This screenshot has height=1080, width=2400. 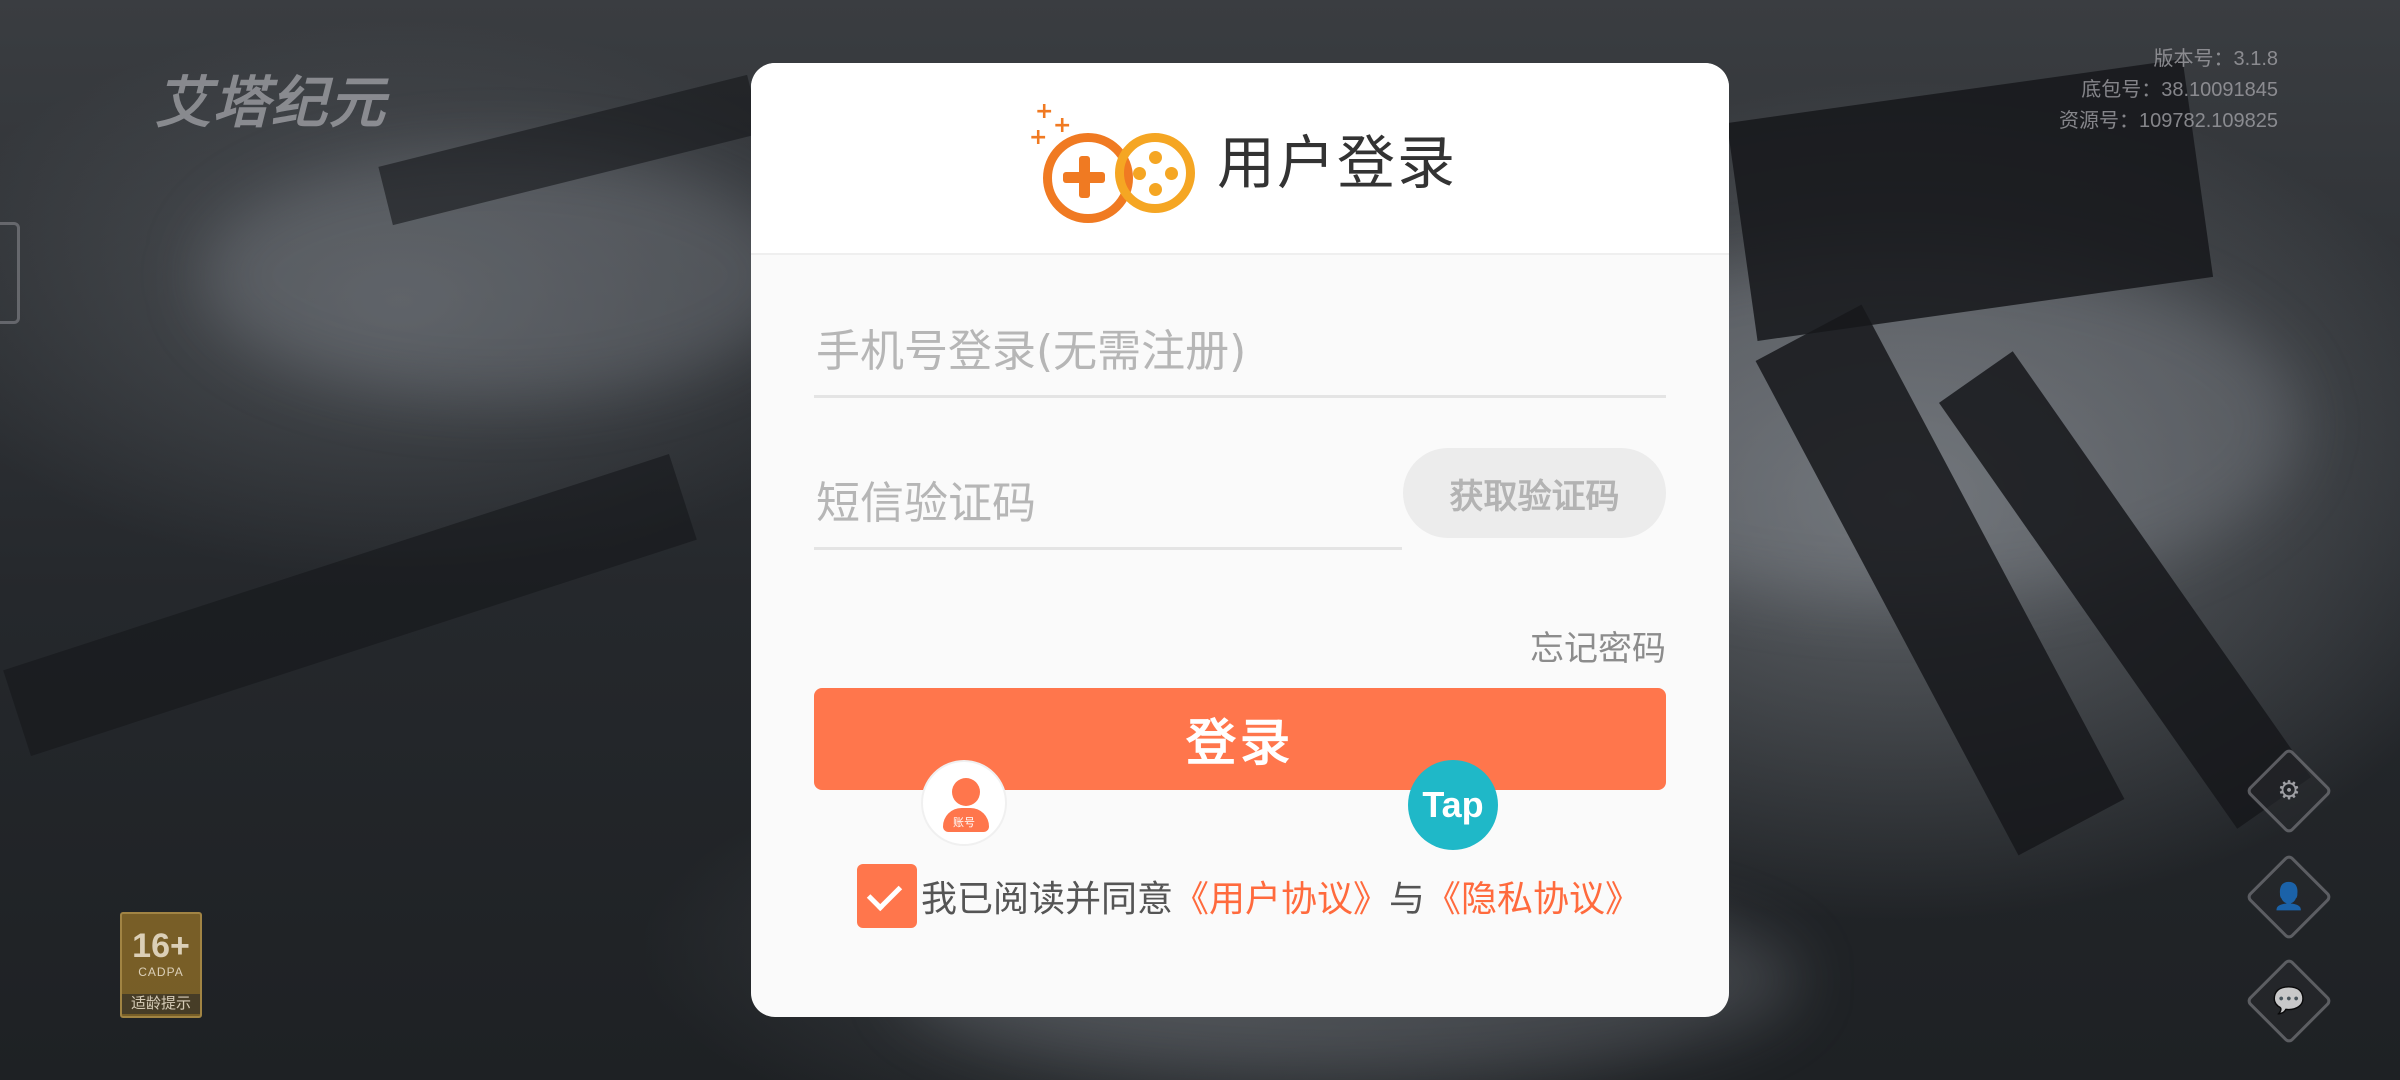 What do you see at coordinates (271, 103) in the screenshot?
I see `game-logo: 艾塔纪元` at bounding box center [271, 103].